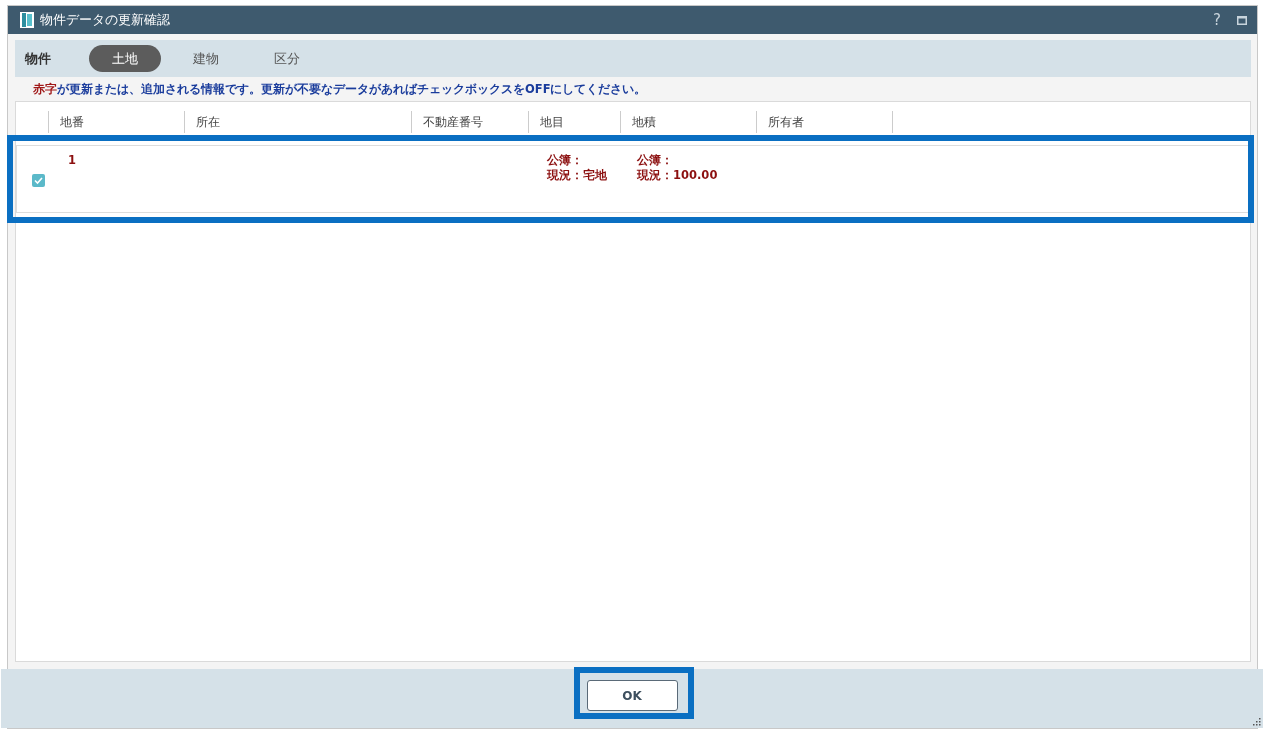 This screenshot has width=1267, height=729. What do you see at coordinates (340, 89) in the screenshot?
I see `instruction-text: 赤字が更新または、追加される情報です。更新が不要なデータがあればチェックボックスをOFFにしてください。` at bounding box center [340, 89].